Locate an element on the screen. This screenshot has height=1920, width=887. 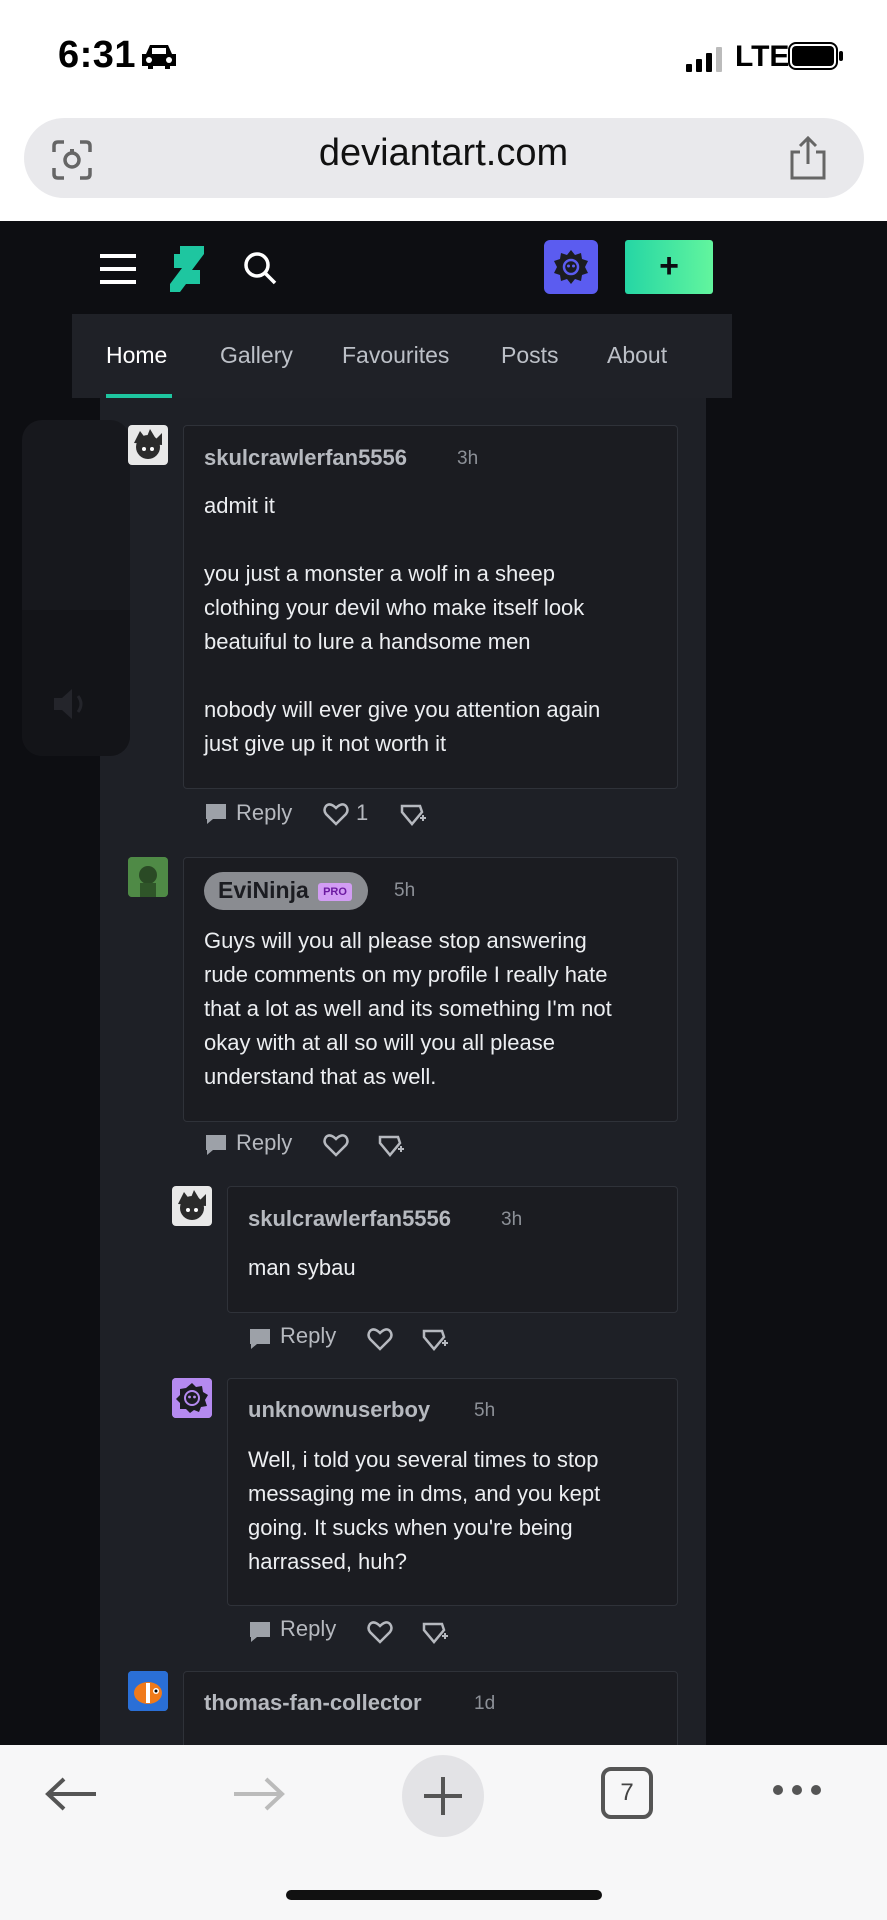
back-icon is located at coordinates (71, 1794).